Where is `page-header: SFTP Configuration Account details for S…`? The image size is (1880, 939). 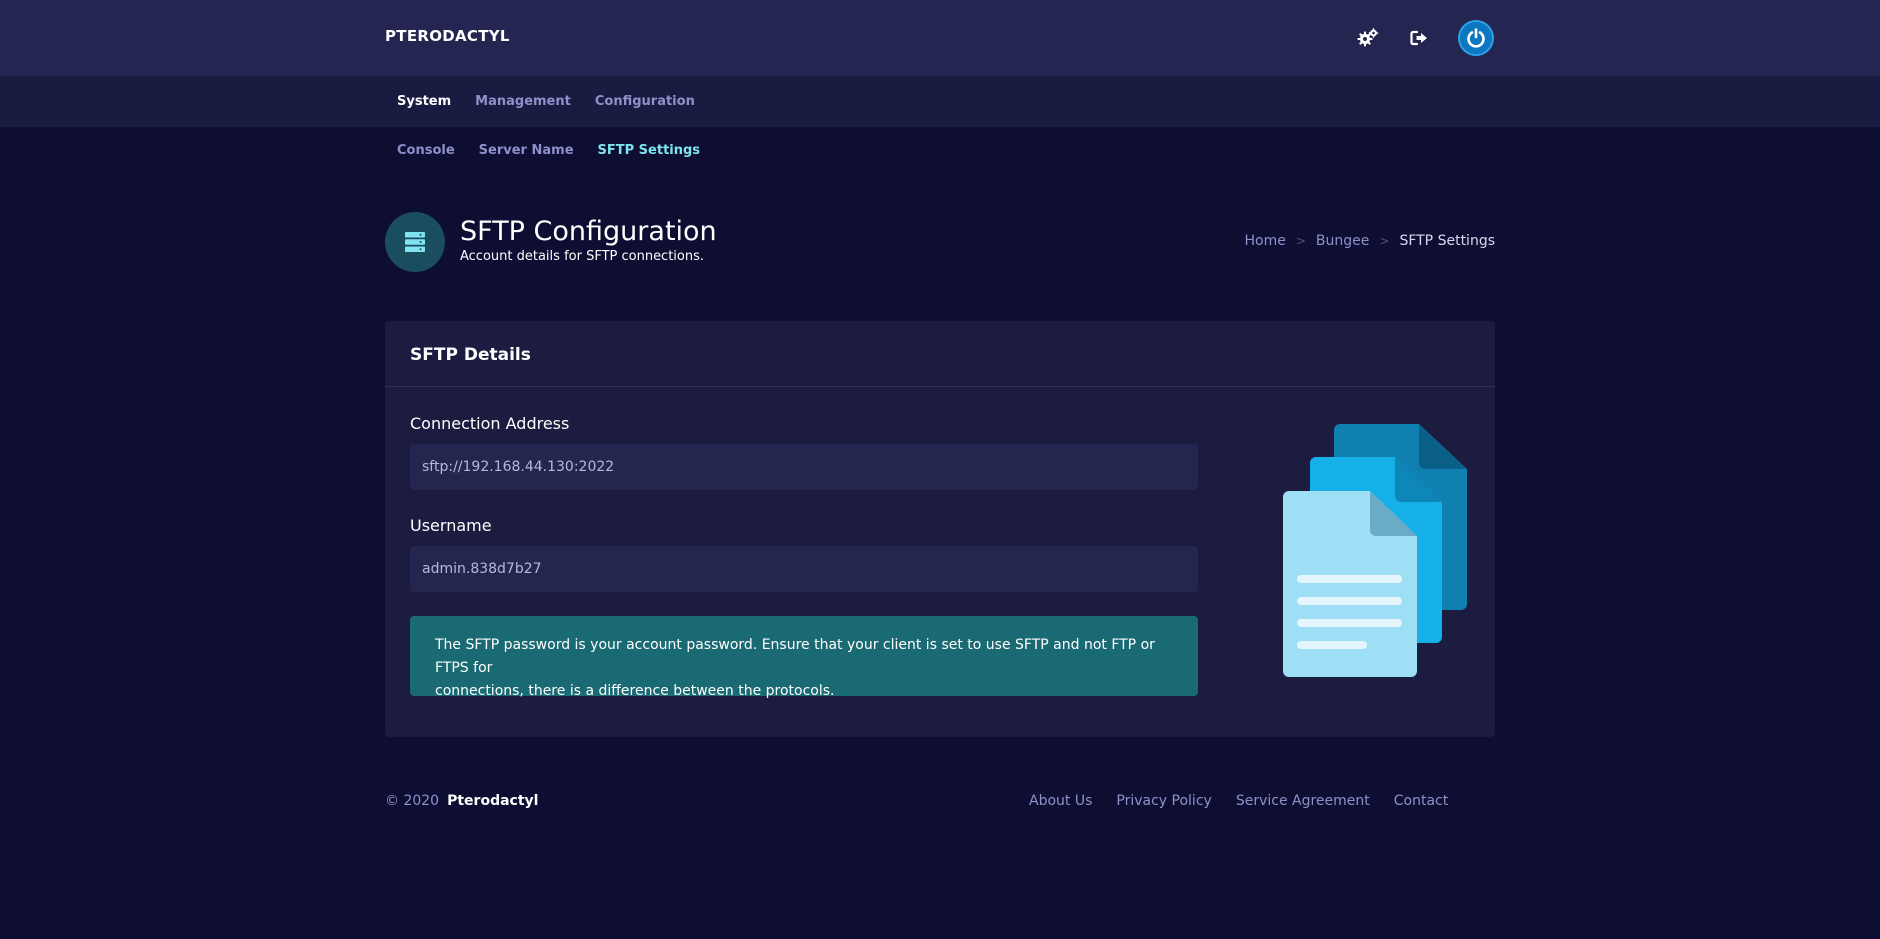 page-header: SFTP Configuration Account details for S… is located at coordinates (940, 242).